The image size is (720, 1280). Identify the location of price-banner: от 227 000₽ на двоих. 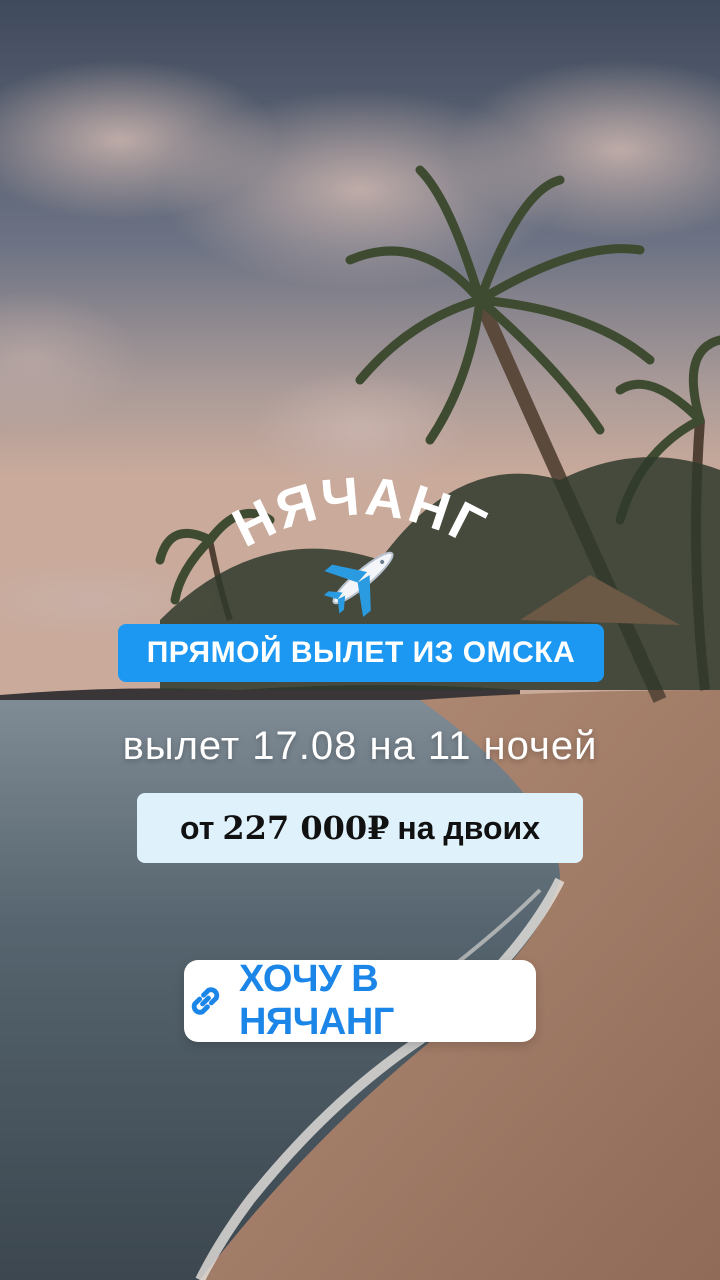
(360, 828).